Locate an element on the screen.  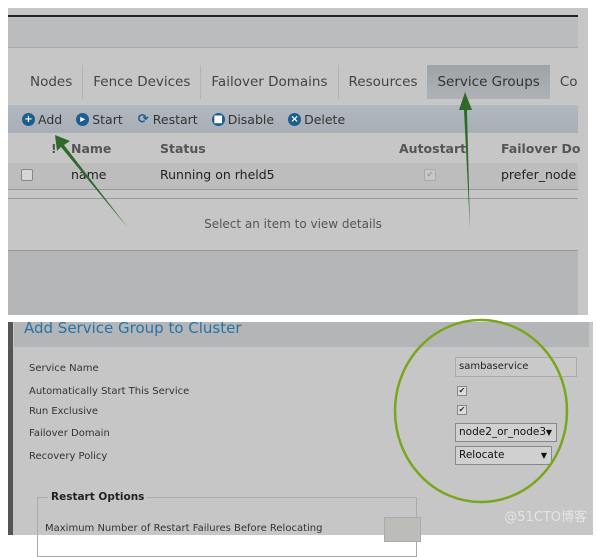
table-header: ! Name Status Autostart Failover Do is located at coordinates (294, 149).